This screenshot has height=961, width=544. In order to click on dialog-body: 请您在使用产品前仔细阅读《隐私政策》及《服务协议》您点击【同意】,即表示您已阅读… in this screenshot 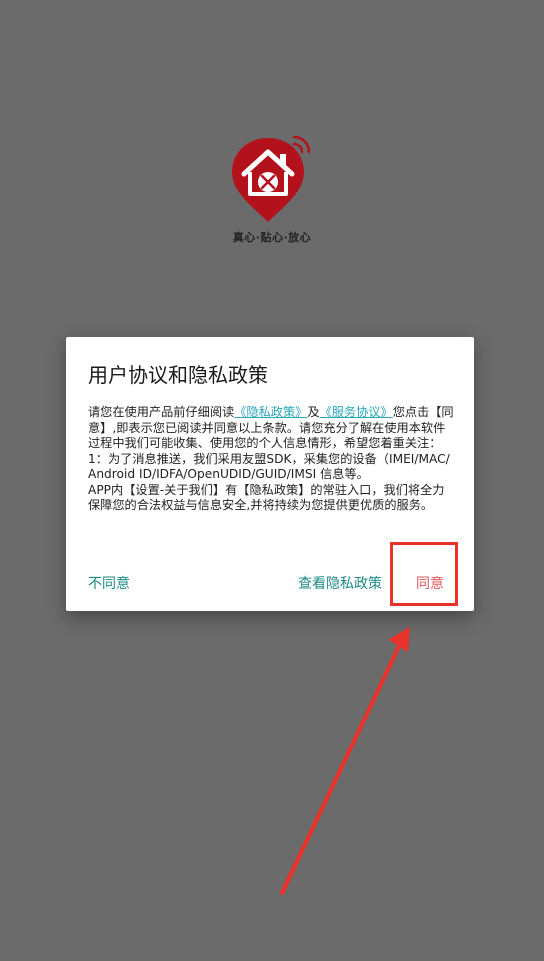, I will do `click(271, 459)`.